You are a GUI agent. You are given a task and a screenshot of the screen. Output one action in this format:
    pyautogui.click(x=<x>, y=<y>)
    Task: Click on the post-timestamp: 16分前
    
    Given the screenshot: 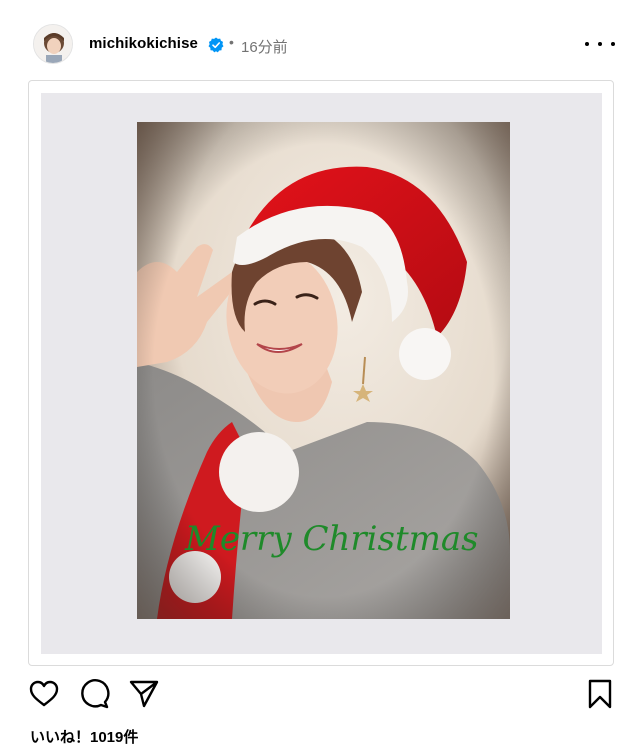 What is the action you would take?
    pyautogui.click(x=264, y=46)
    